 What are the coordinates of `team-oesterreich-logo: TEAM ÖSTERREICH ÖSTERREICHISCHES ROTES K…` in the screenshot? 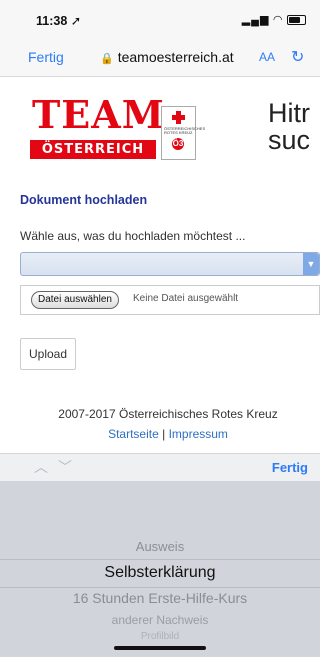 It's located at (115, 124).